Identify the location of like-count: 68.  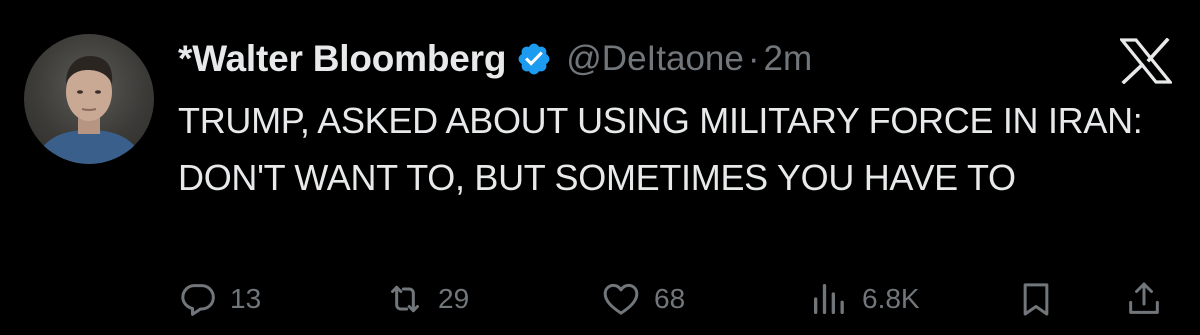
(670, 298).